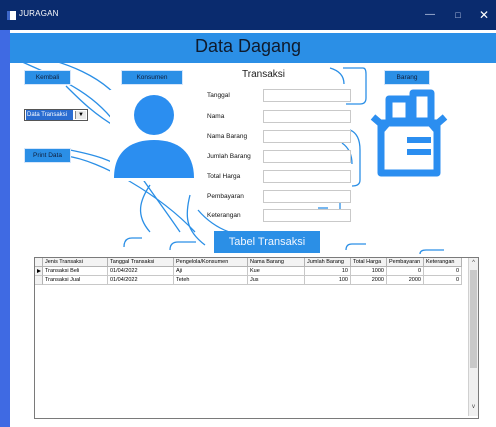  I want to click on table-cell: Jus, so click(276, 280).